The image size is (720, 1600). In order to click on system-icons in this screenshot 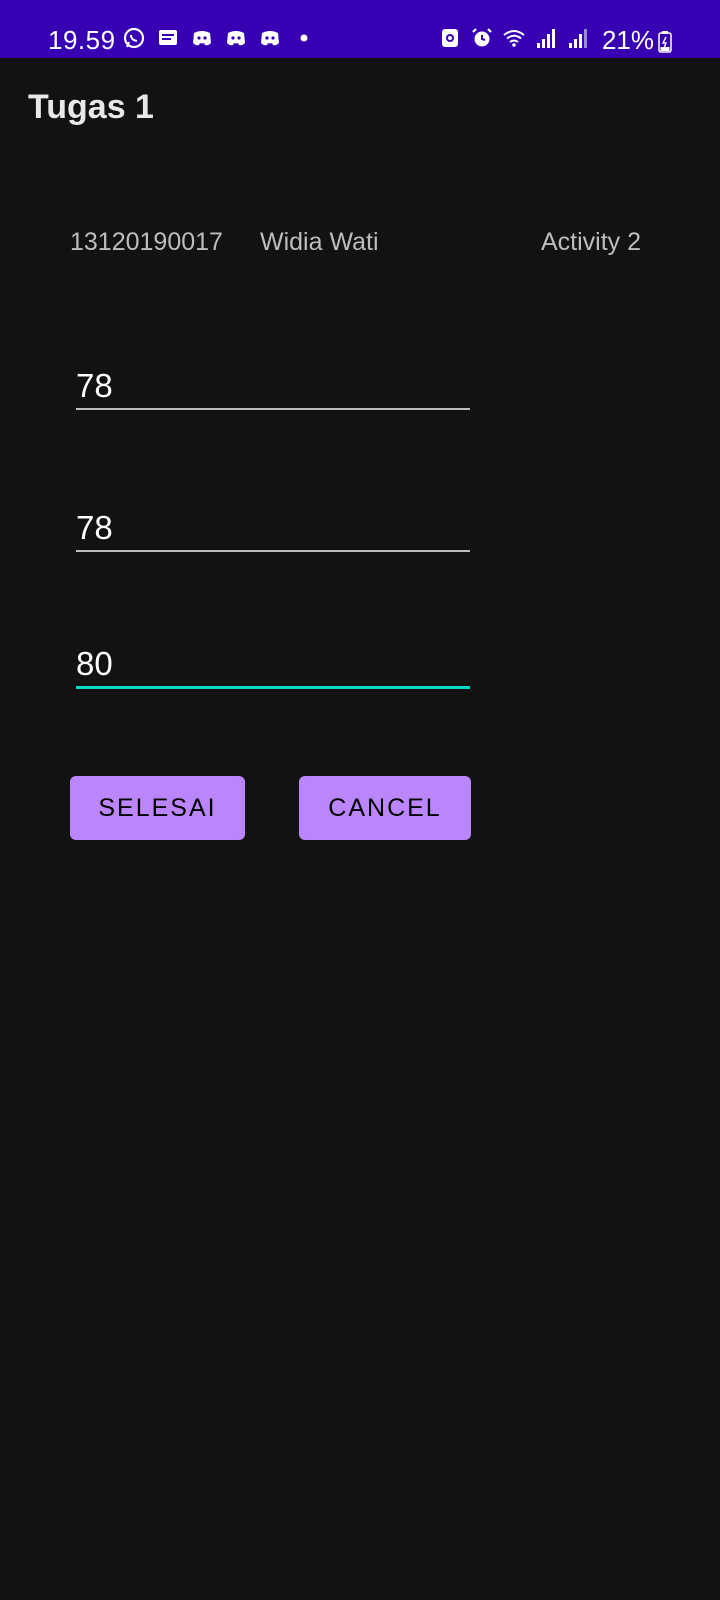, I will do `click(514, 38)`.